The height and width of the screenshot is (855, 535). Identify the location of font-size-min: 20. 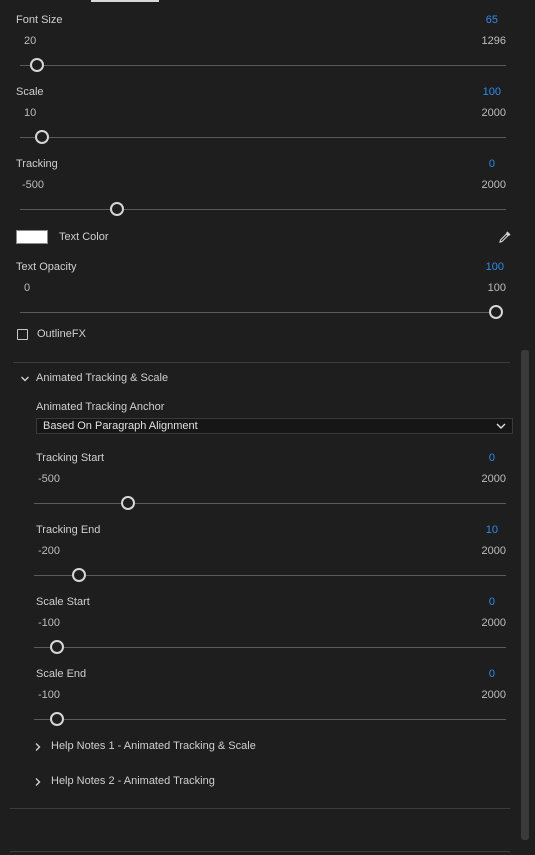
(30, 41).